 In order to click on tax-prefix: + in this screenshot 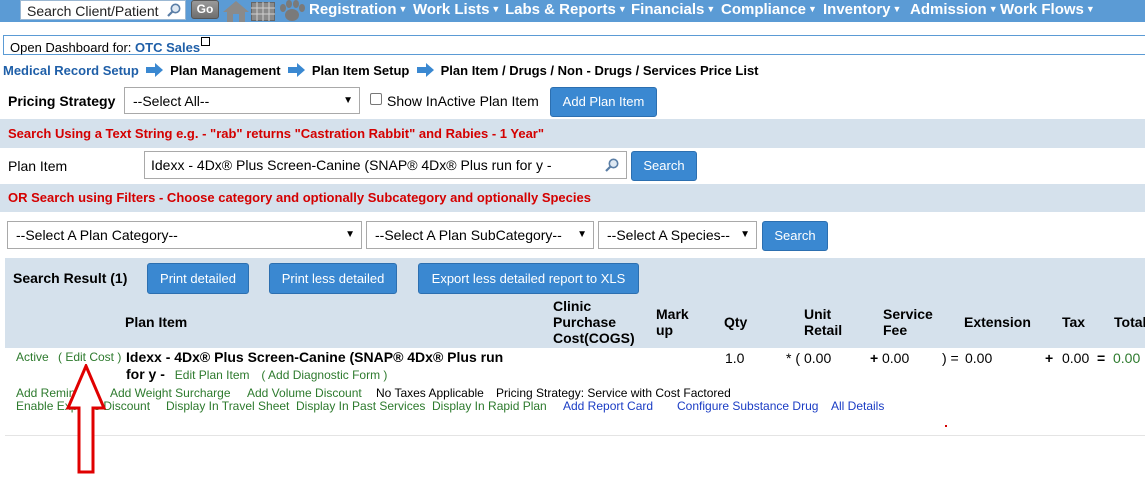, I will do `click(1049, 358)`.